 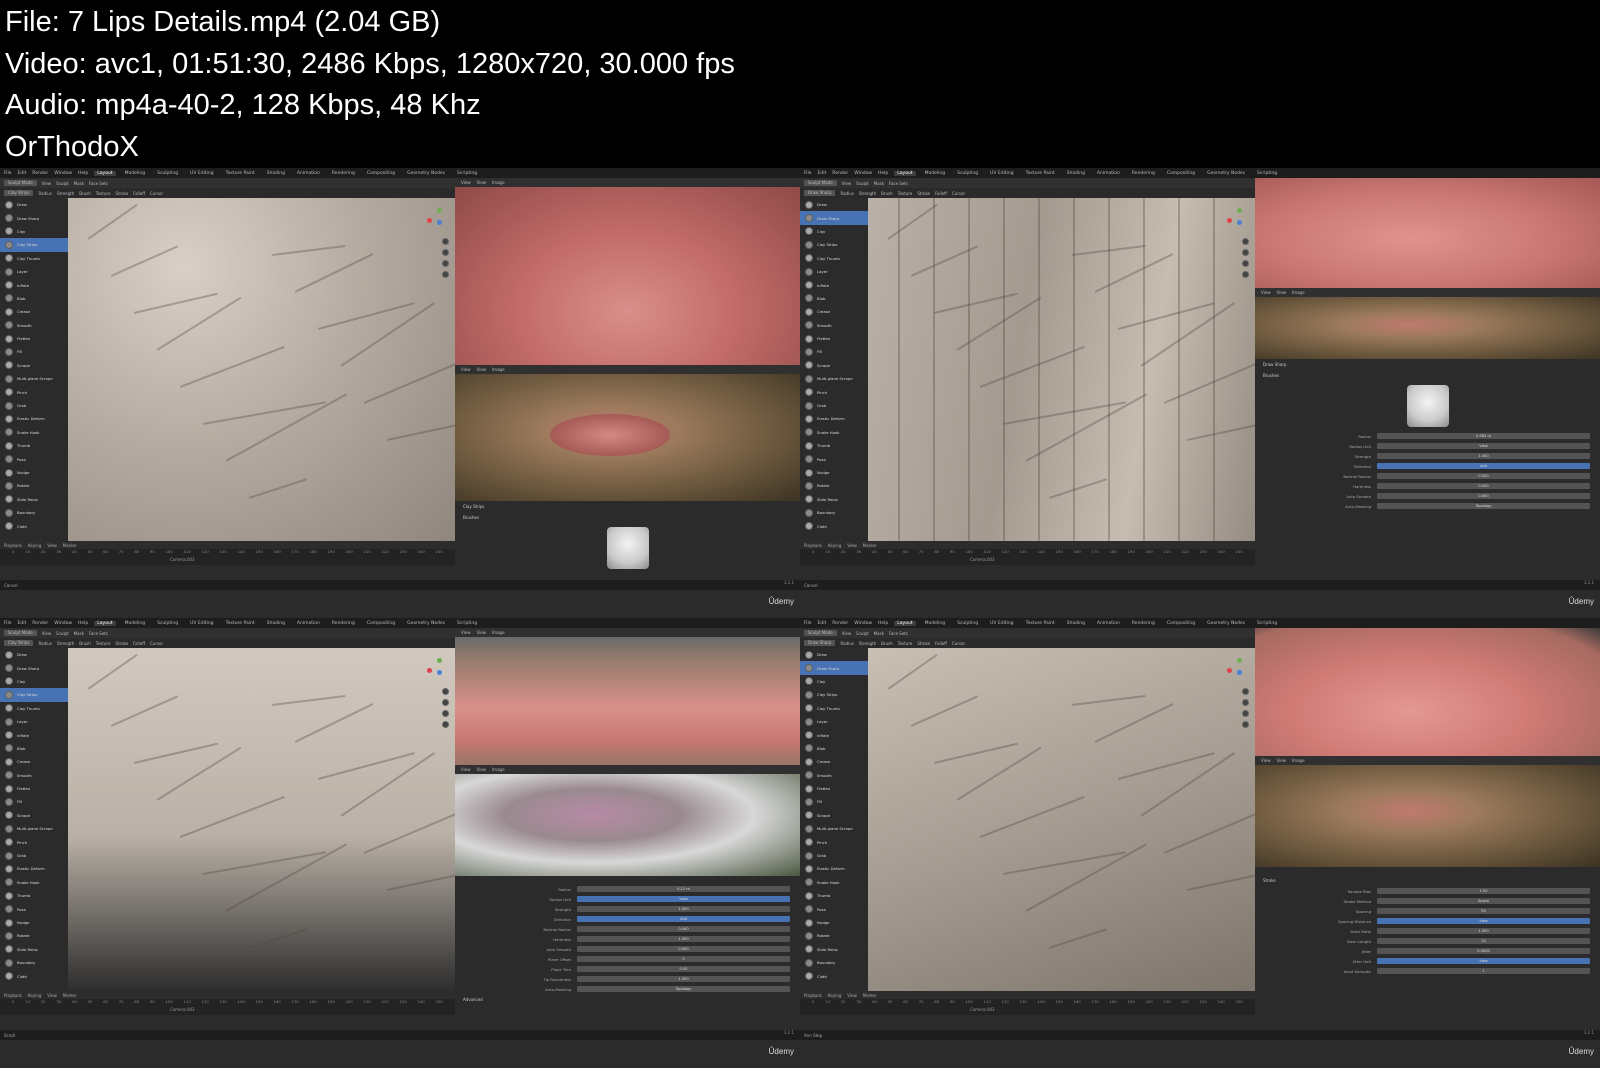 What do you see at coordinates (445, 241) in the screenshot?
I see `zoom-icon` at bounding box center [445, 241].